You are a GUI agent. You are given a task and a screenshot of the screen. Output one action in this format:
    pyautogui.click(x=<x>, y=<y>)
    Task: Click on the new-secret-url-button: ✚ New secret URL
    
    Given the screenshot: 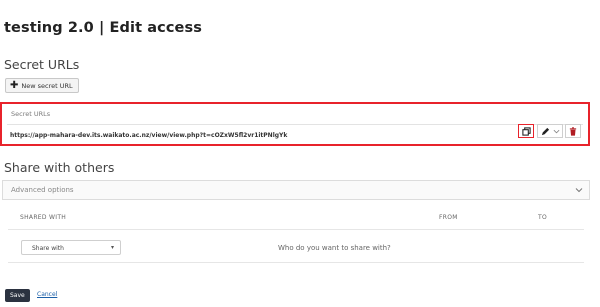 What is the action you would take?
    pyautogui.click(x=42, y=85)
    